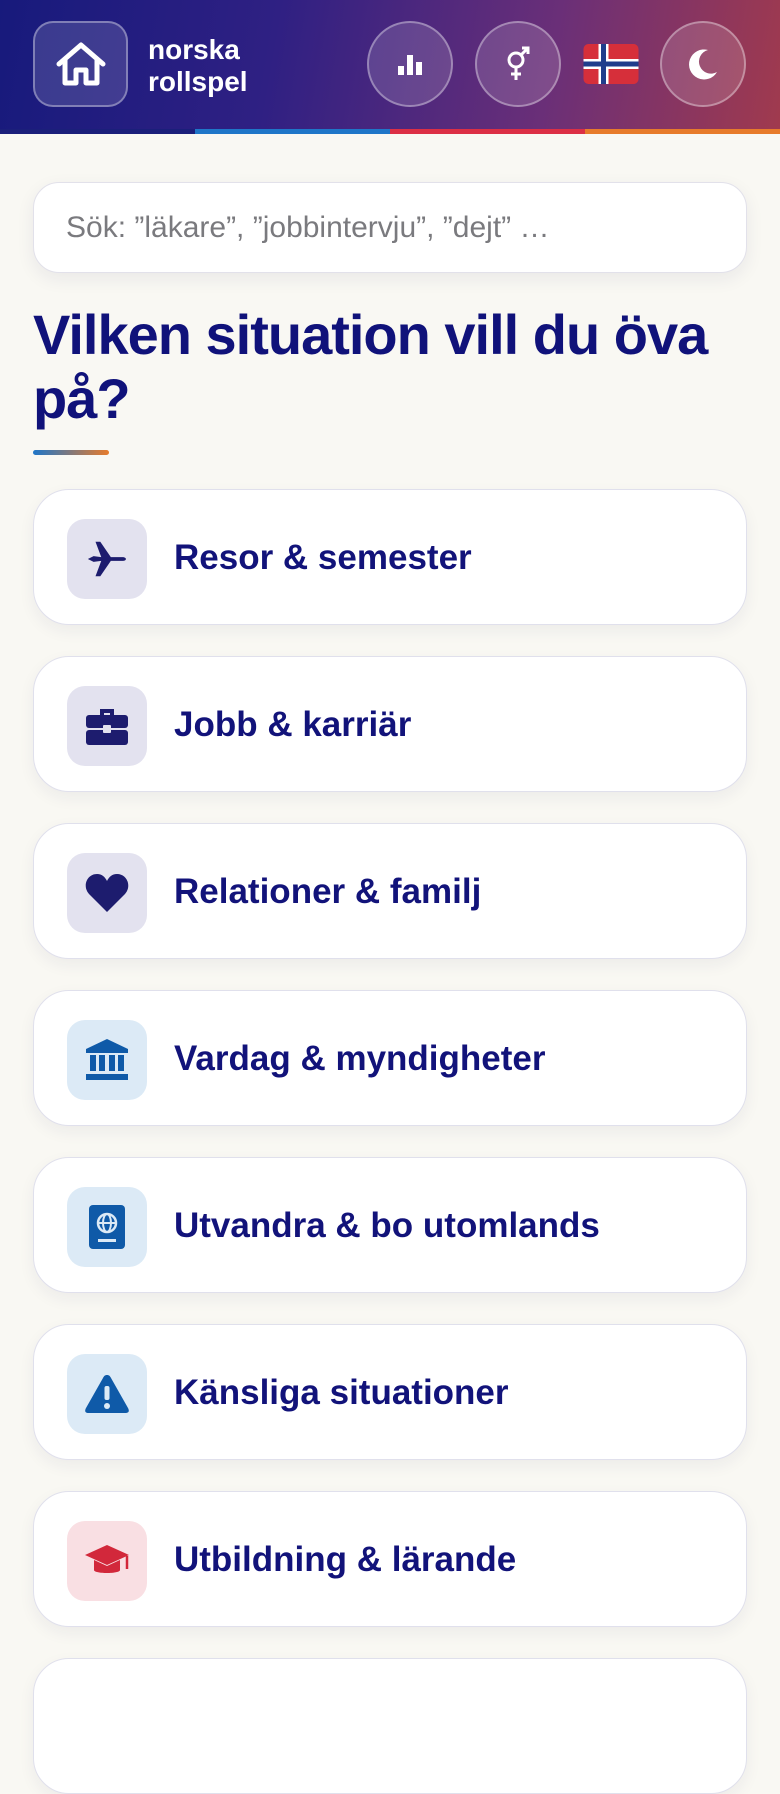 The image size is (780, 1794). I want to click on building-icon, so click(107, 1059).